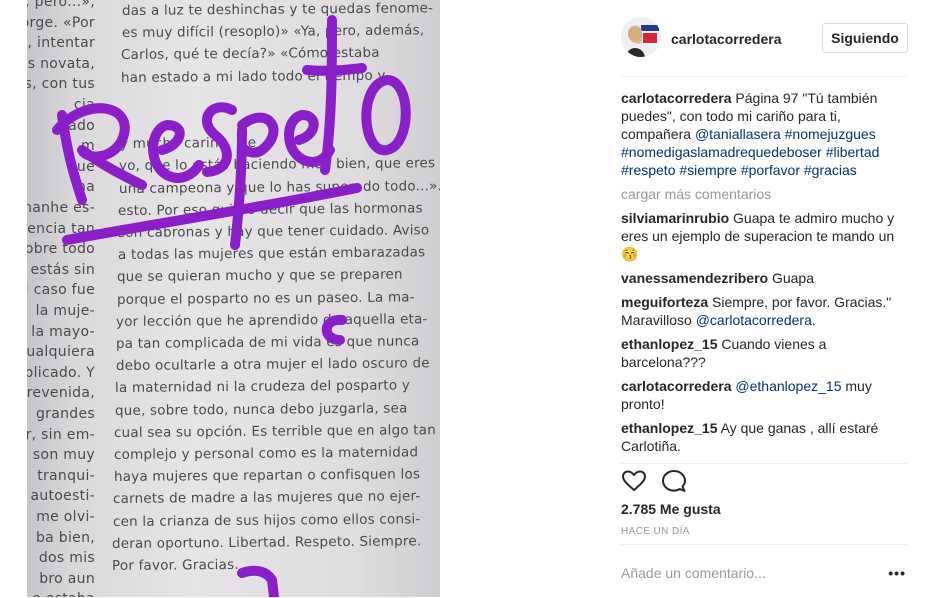 The height and width of the screenshot is (598, 928). What do you see at coordinates (61, 208) in the screenshot?
I see `book-text-line: hanhe es-` at bounding box center [61, 208].